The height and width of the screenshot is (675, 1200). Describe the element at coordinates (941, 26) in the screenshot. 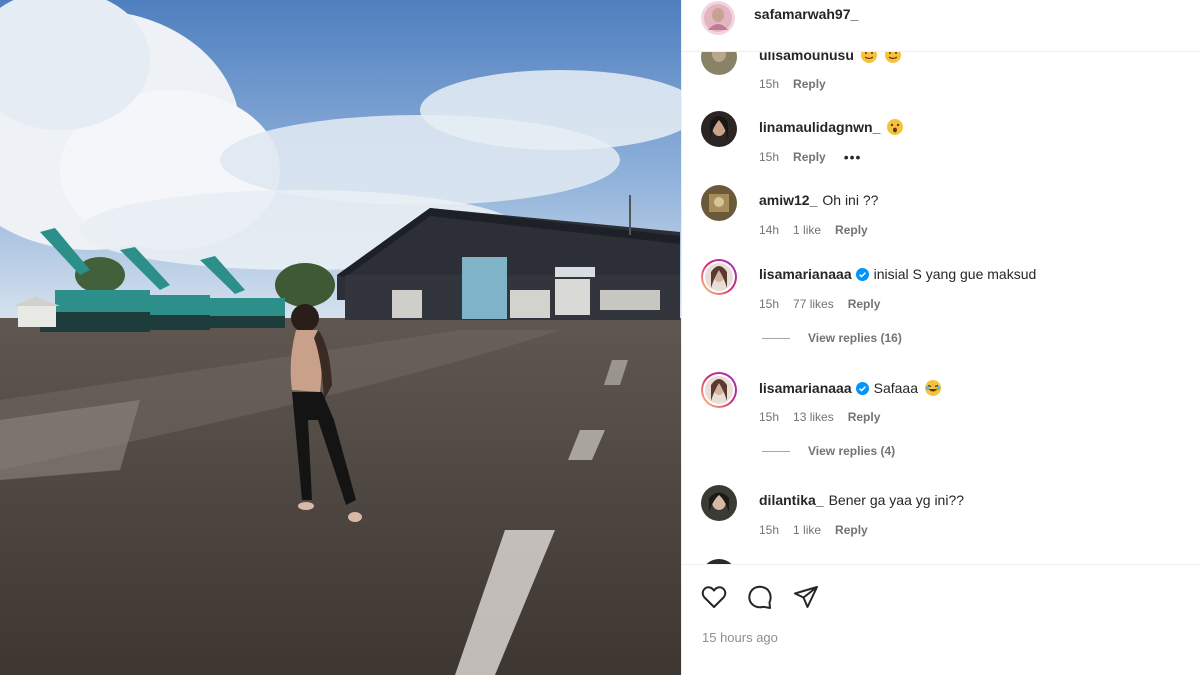

I see `post-header: safamarwah97_` at that location.